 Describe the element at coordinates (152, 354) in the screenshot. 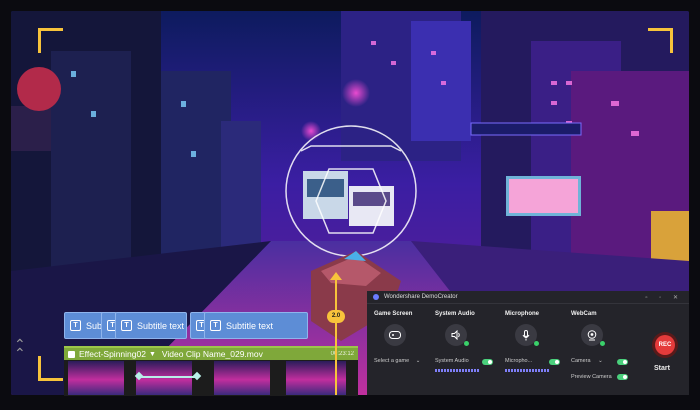

I see `effect-dropdown-icon: ▼` at that location.